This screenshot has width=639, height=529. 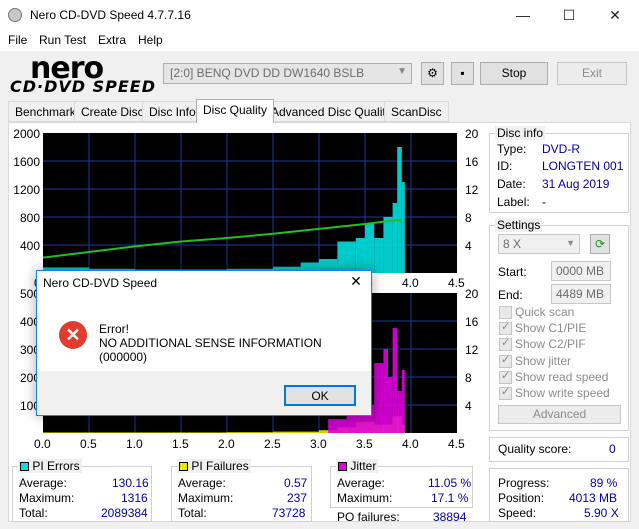 I want to click on pi-errors-avg: 130.16, so click(x=130, y=483).